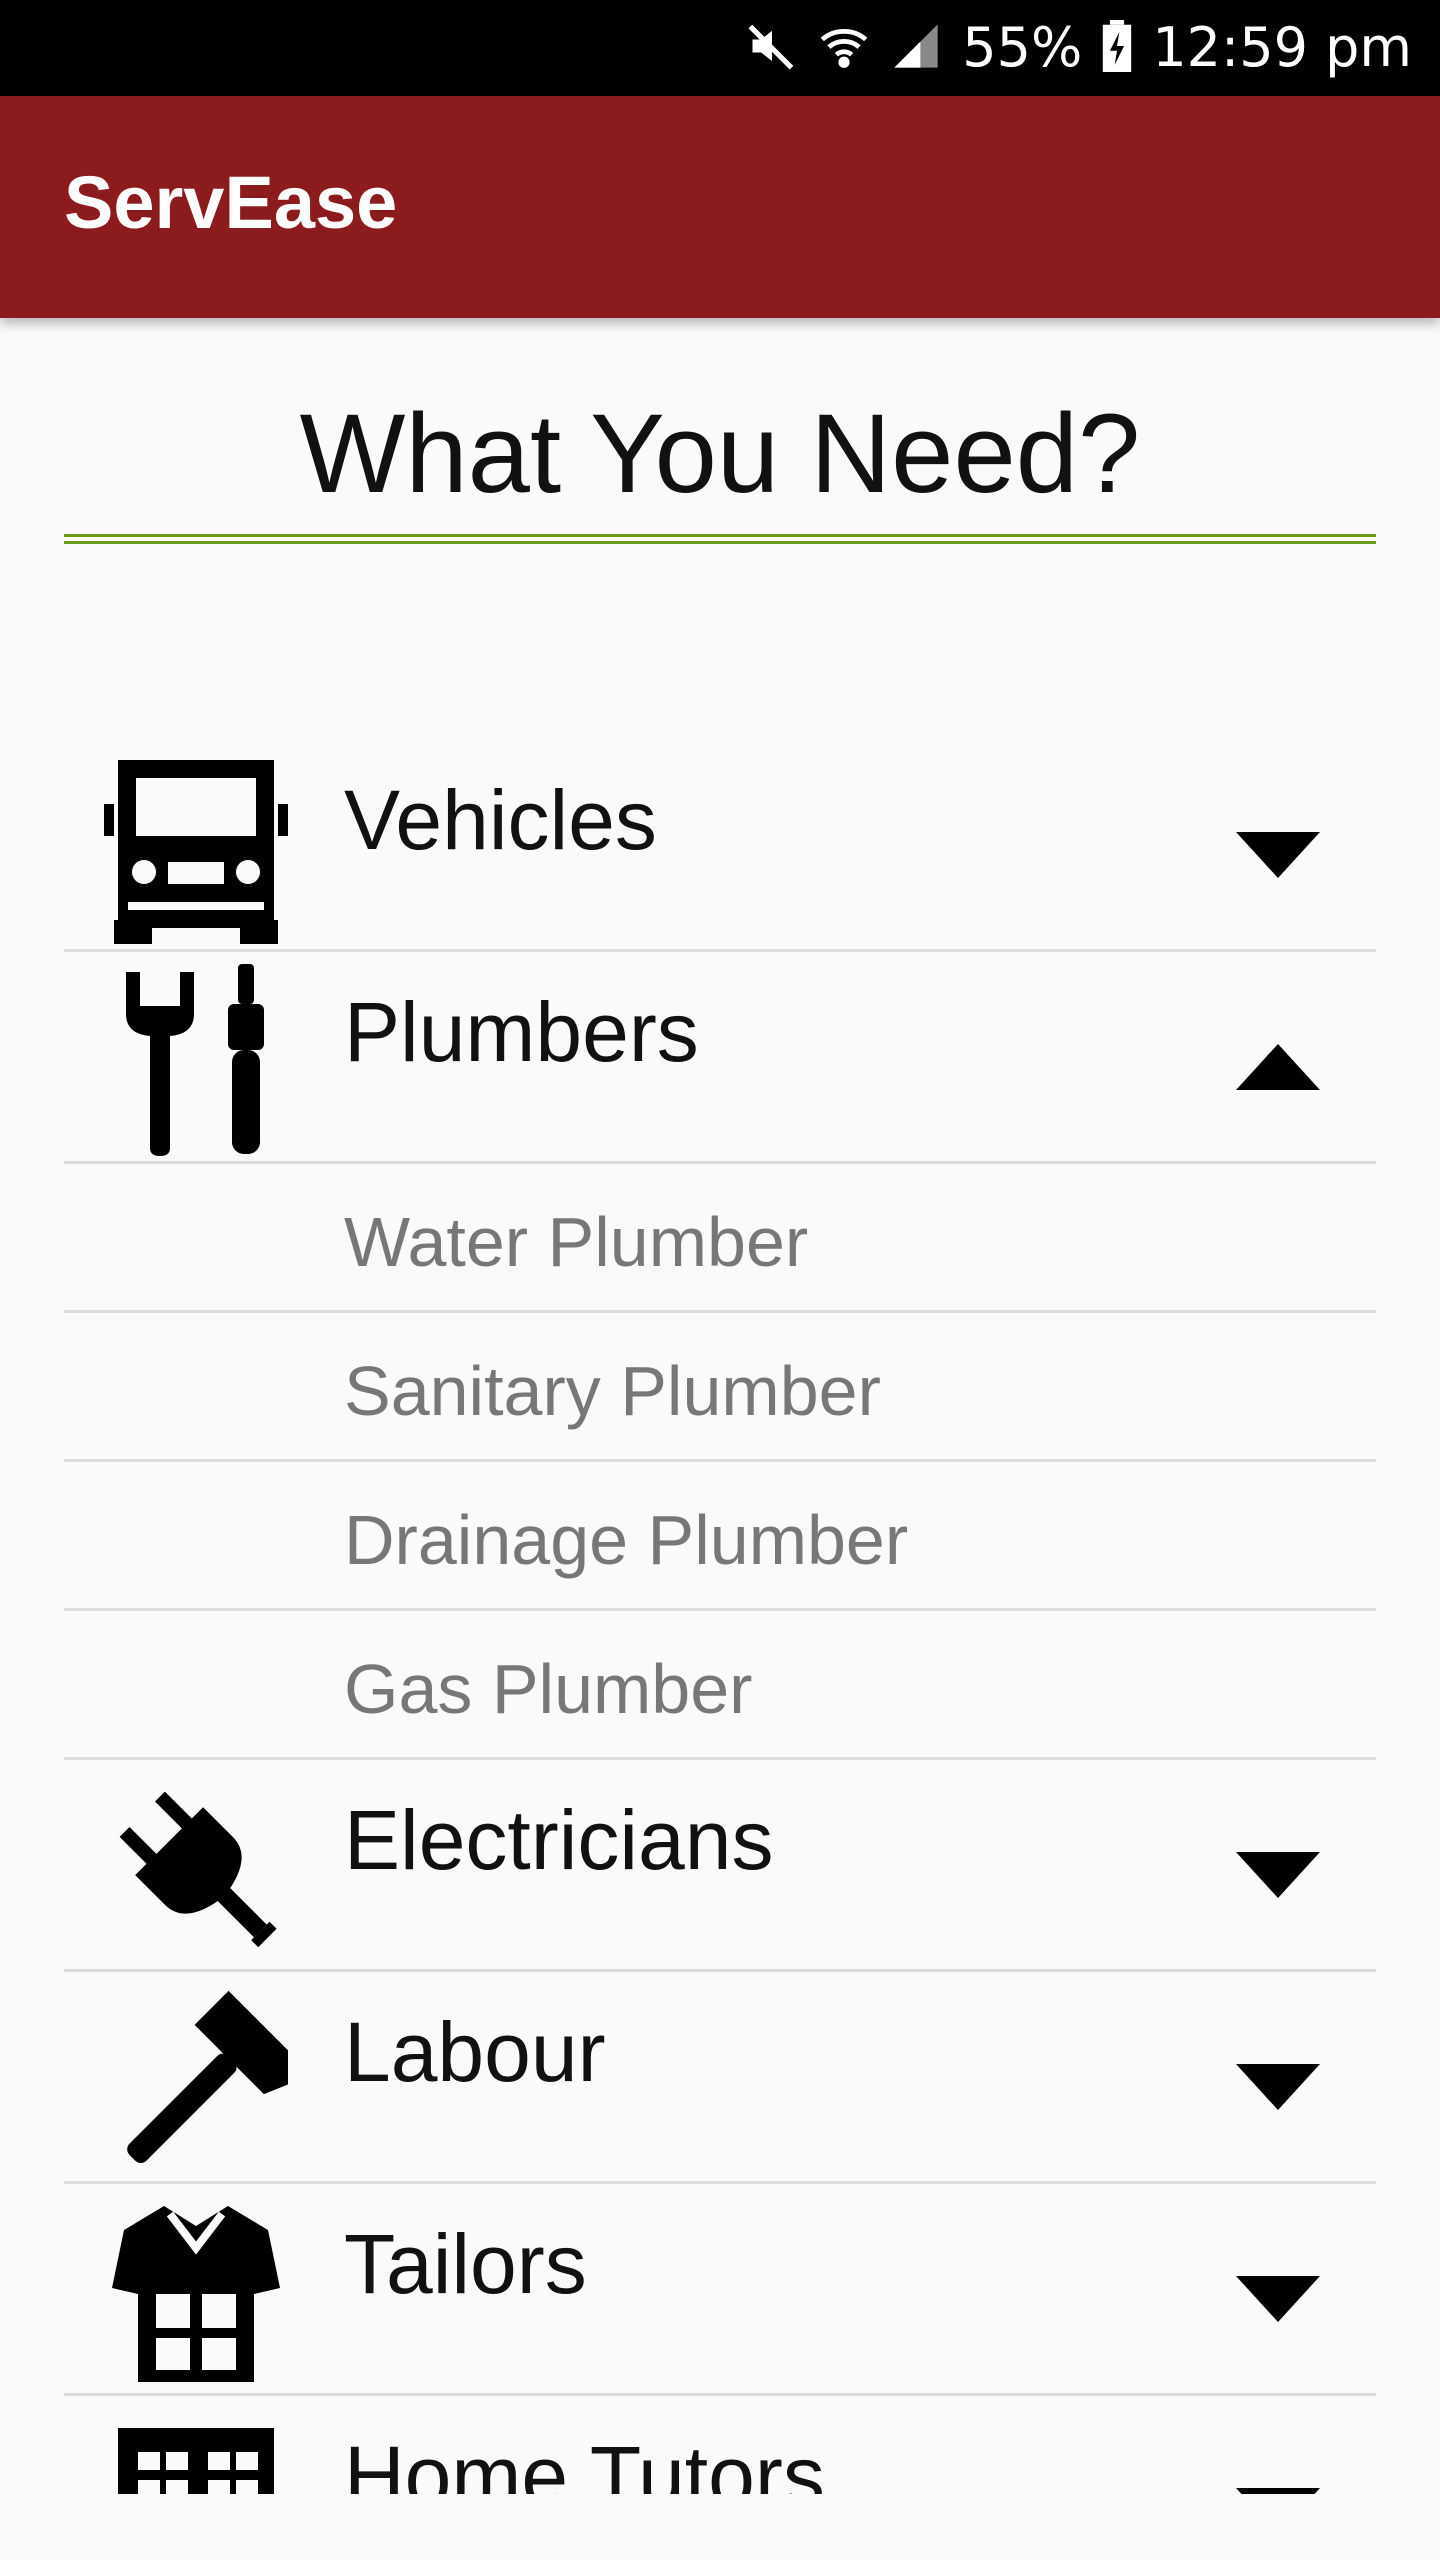  I want to click on subcategory-label: Water Plumber, so click(576, 1242).